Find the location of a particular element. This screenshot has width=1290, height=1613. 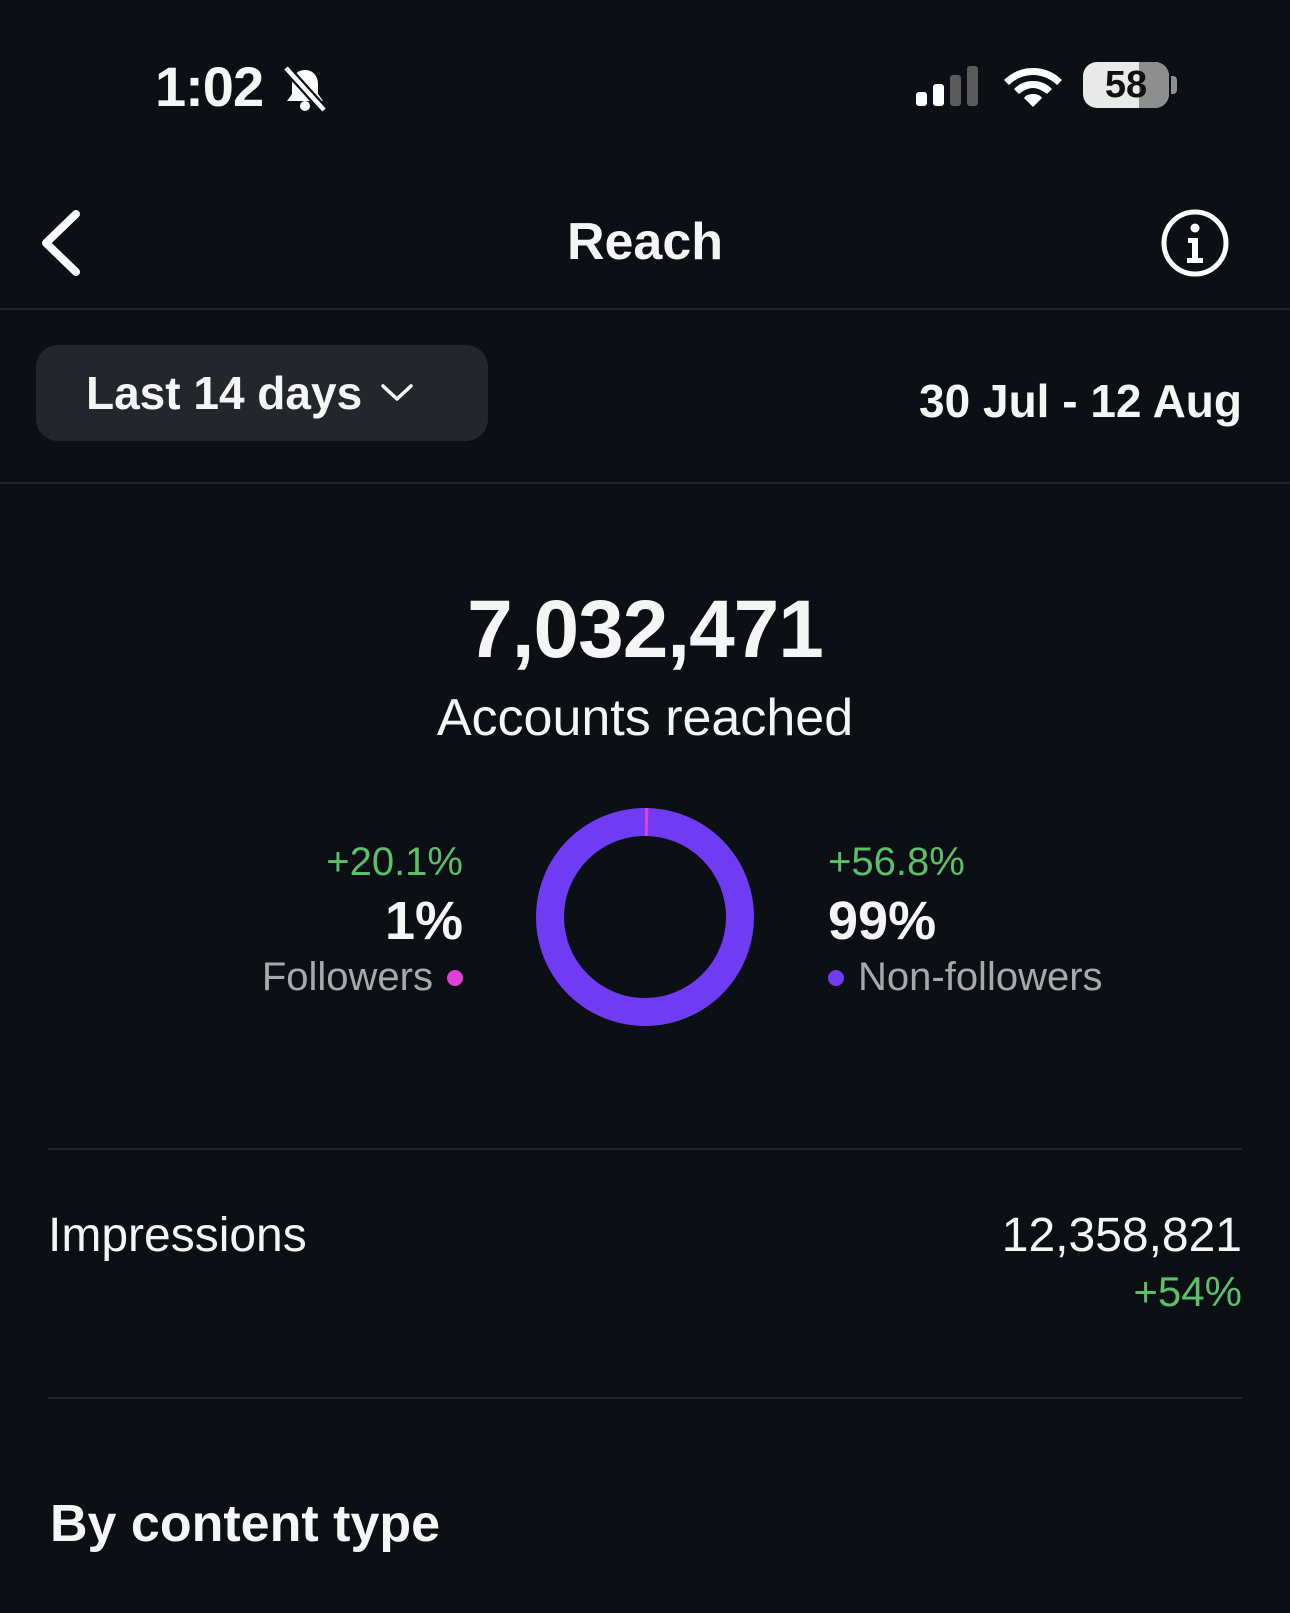

accounts-reached-total: 7,032,471 is located at coordinates (645, 629).